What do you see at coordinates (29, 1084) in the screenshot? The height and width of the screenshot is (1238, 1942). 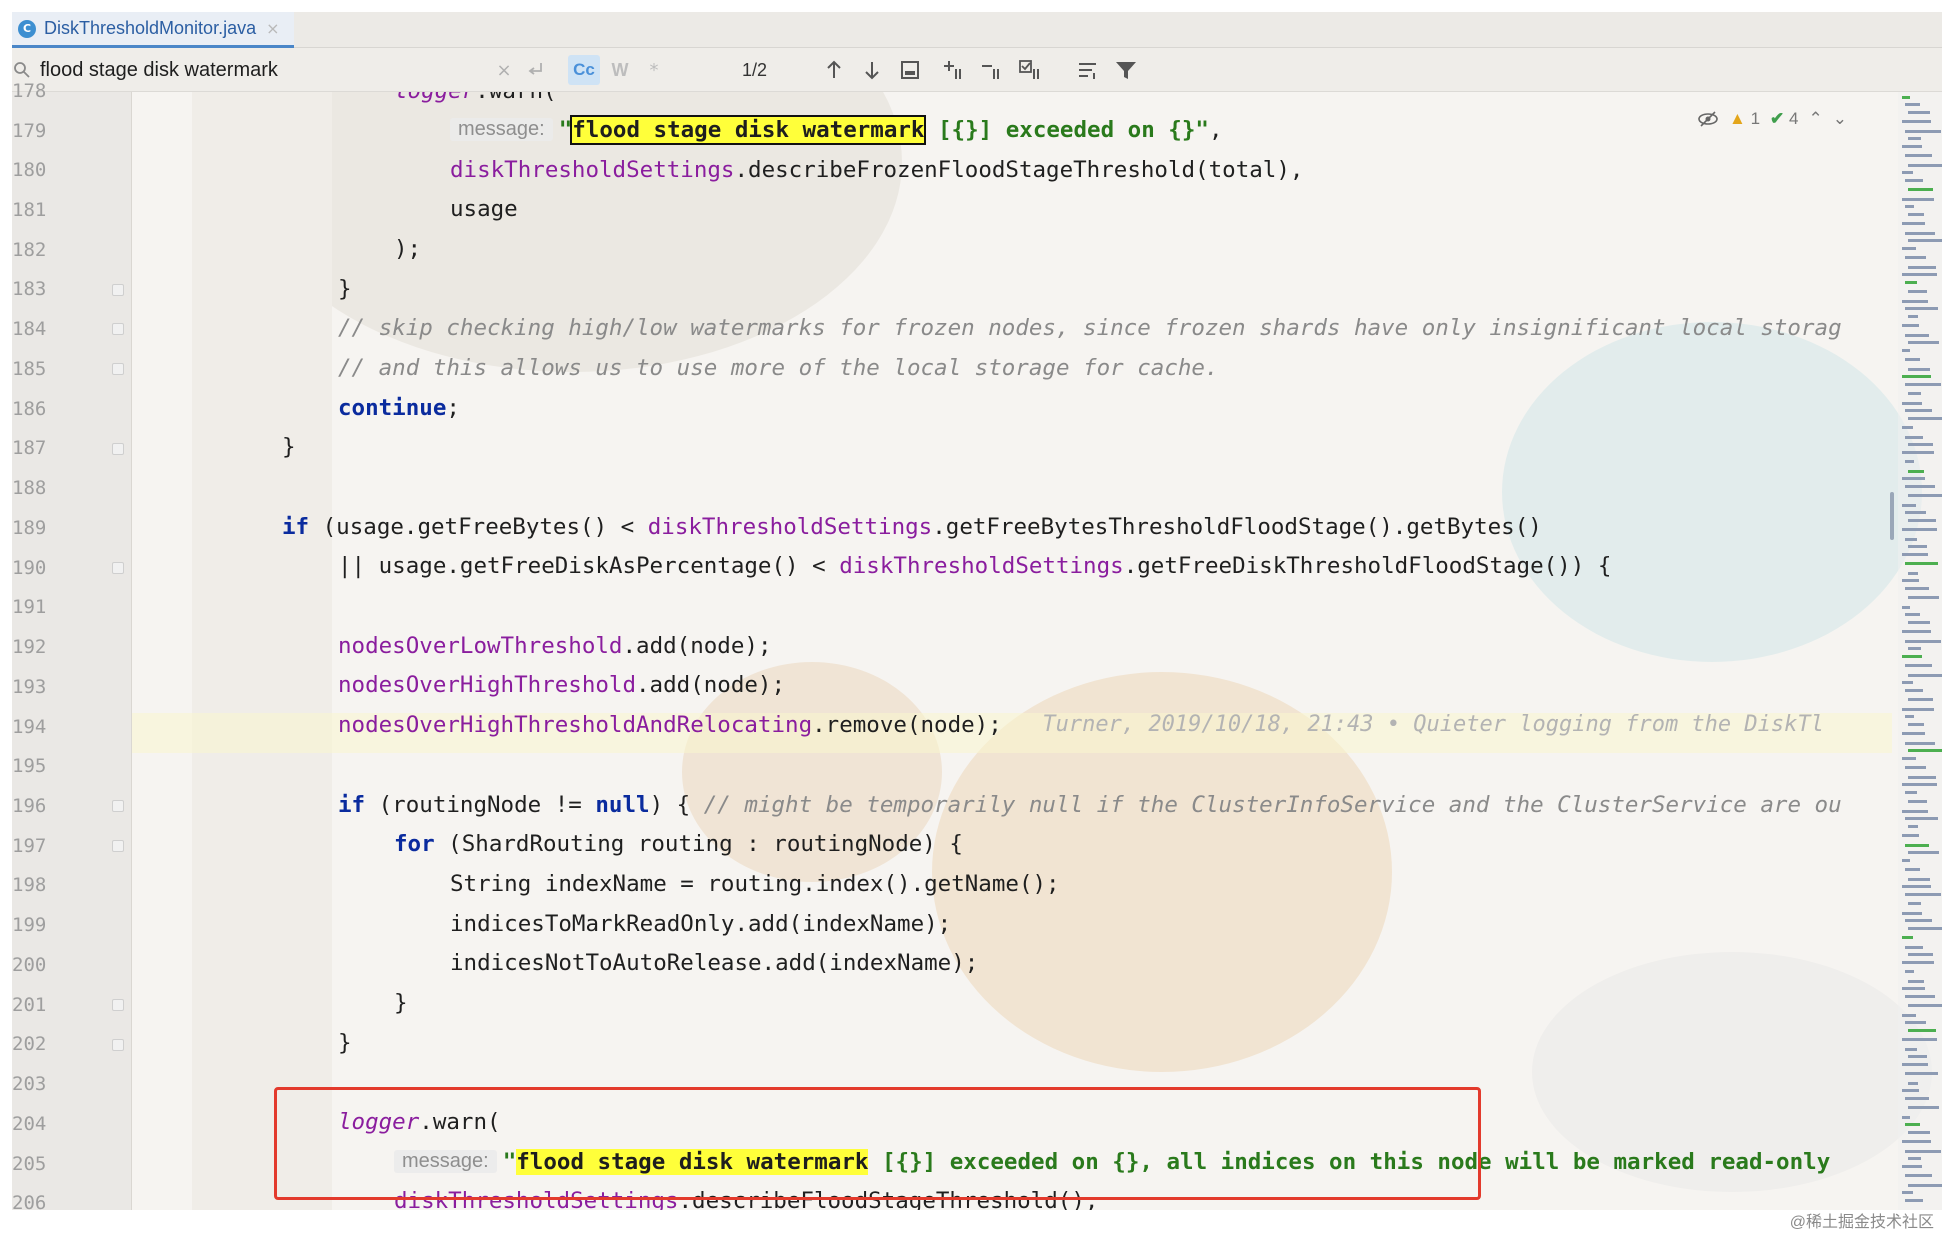 I see `line-number: 203` at bounding box center [29, 1084].